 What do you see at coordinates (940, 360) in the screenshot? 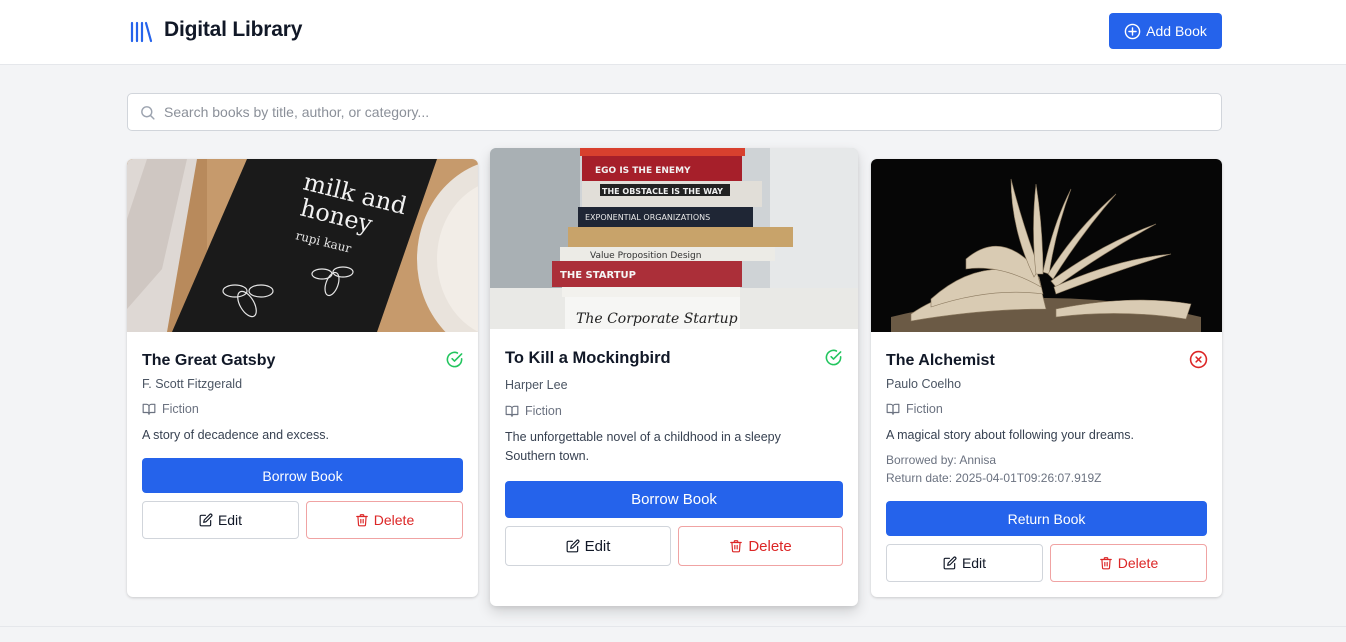
I see `book-title: The Alchemist` at bounding box center [940, 360].